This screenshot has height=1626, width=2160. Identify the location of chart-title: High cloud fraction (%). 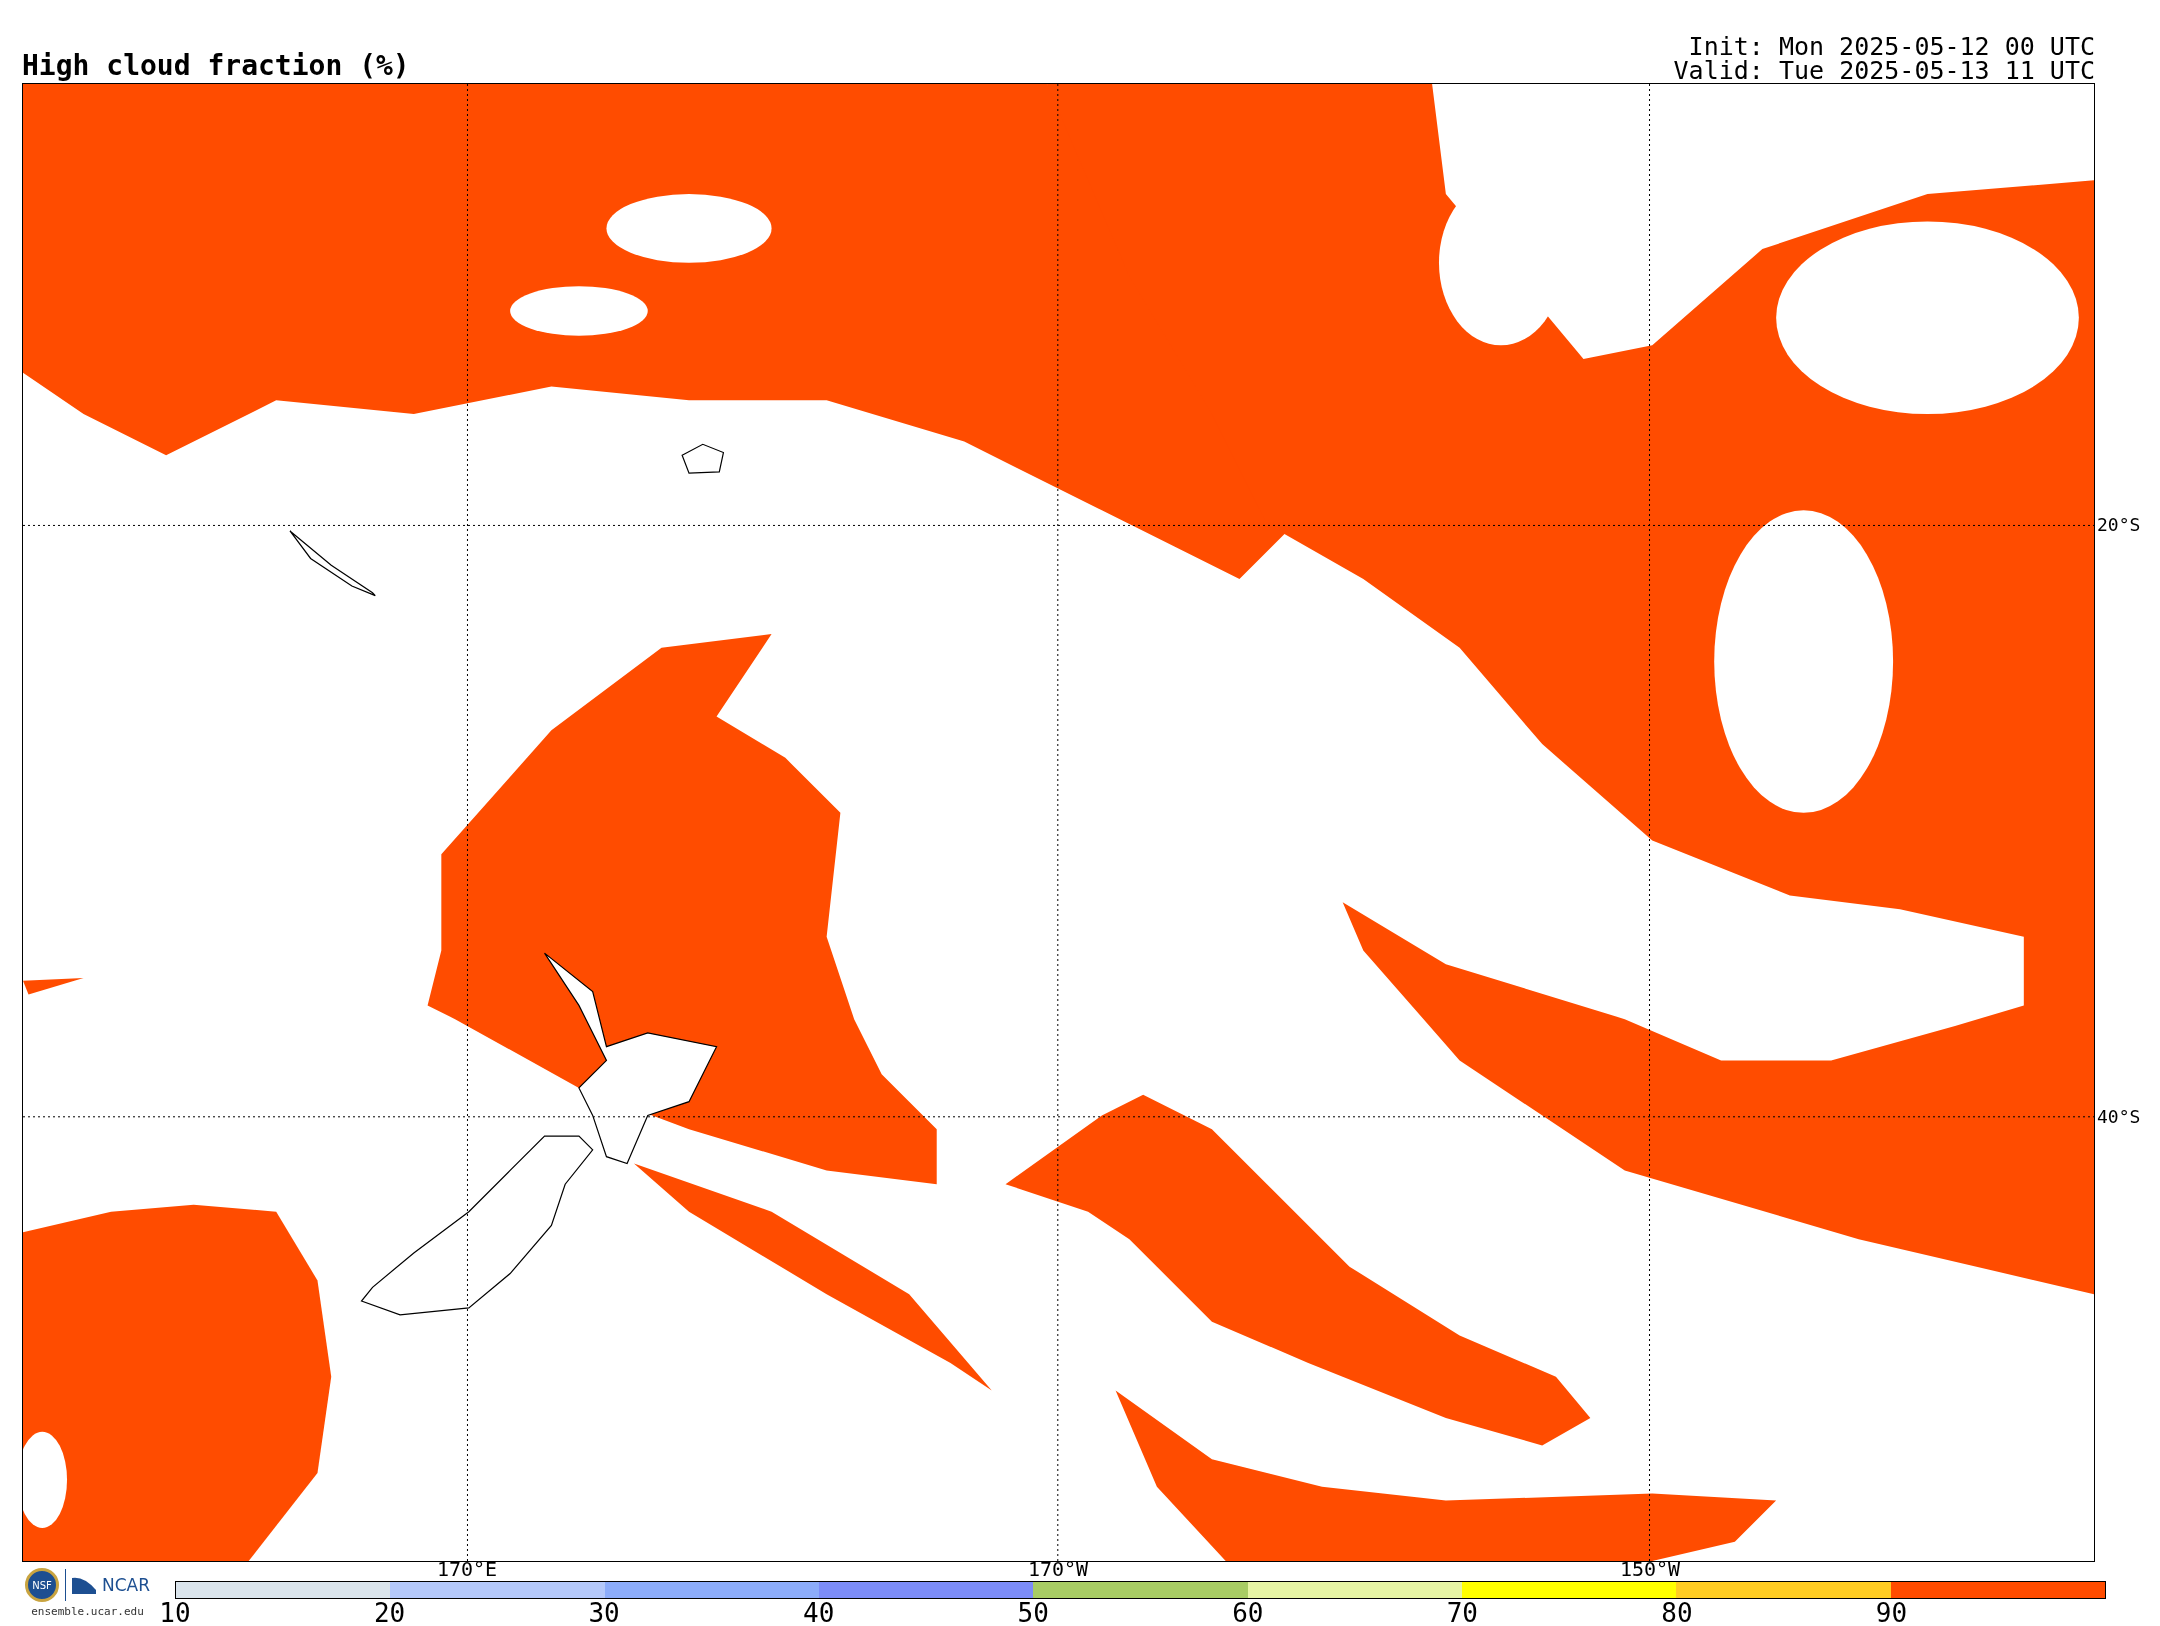
(216, 66).